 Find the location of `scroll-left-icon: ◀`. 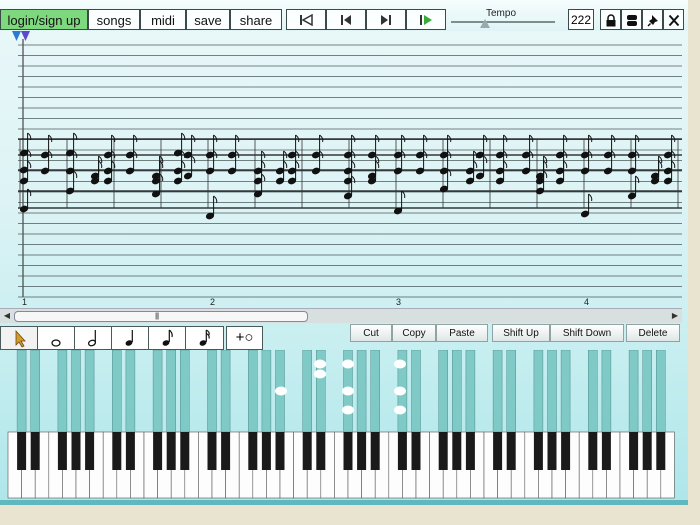

scroll-left-icon: ◀ is located at coordinates (7, 315).